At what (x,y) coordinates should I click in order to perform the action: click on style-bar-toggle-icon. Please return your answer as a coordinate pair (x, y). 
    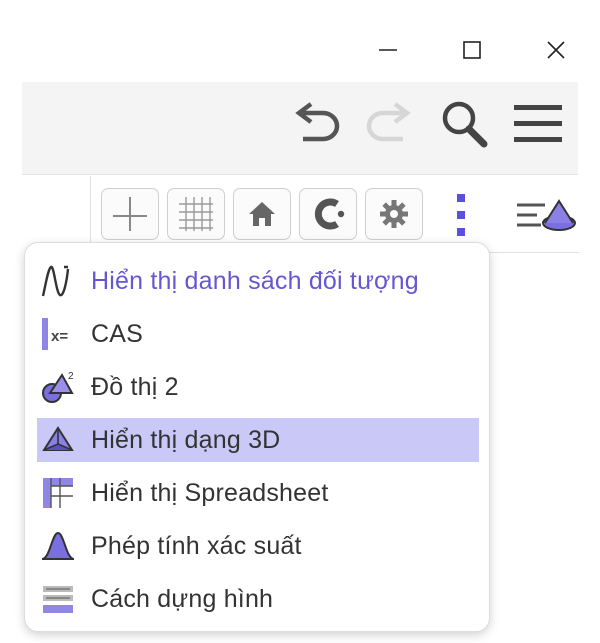
    Looking at the image, I should click on (546, 215).